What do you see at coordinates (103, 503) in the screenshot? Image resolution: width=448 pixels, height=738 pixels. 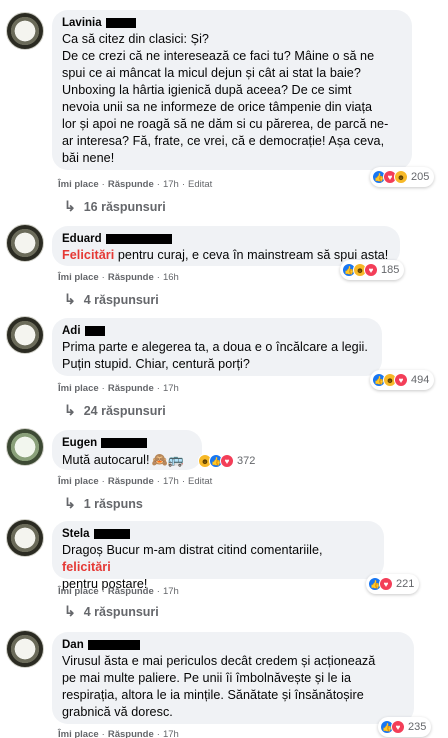 I see `view-replies-button: ↳ 1 răspuns` at bounding box center [103, 503].